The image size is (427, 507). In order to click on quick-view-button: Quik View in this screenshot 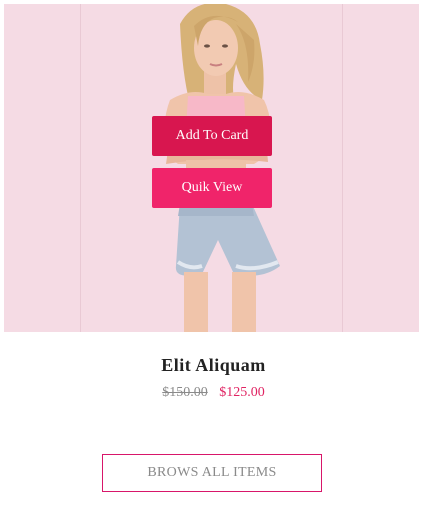, I will do `click(212, 188)`.